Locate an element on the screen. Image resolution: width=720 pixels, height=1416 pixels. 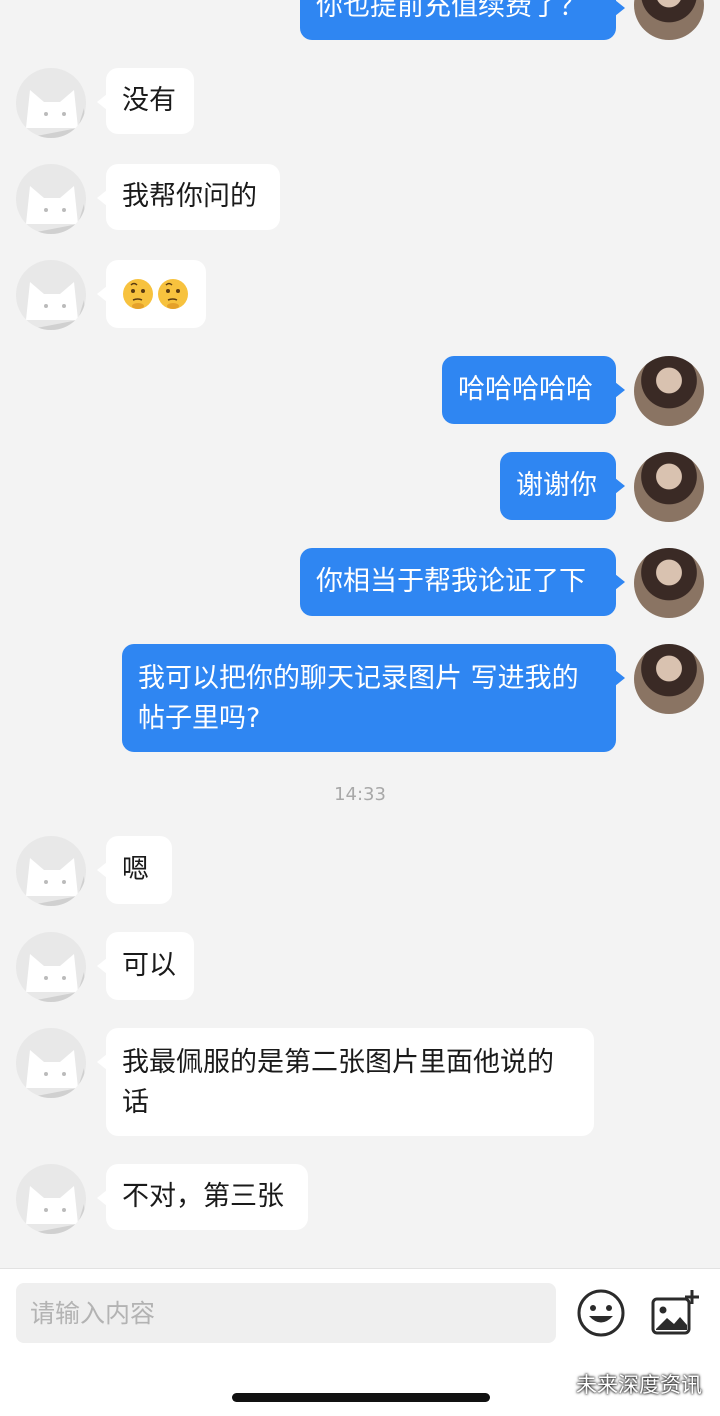
emoji-button is located at coordinates (601, 1313).